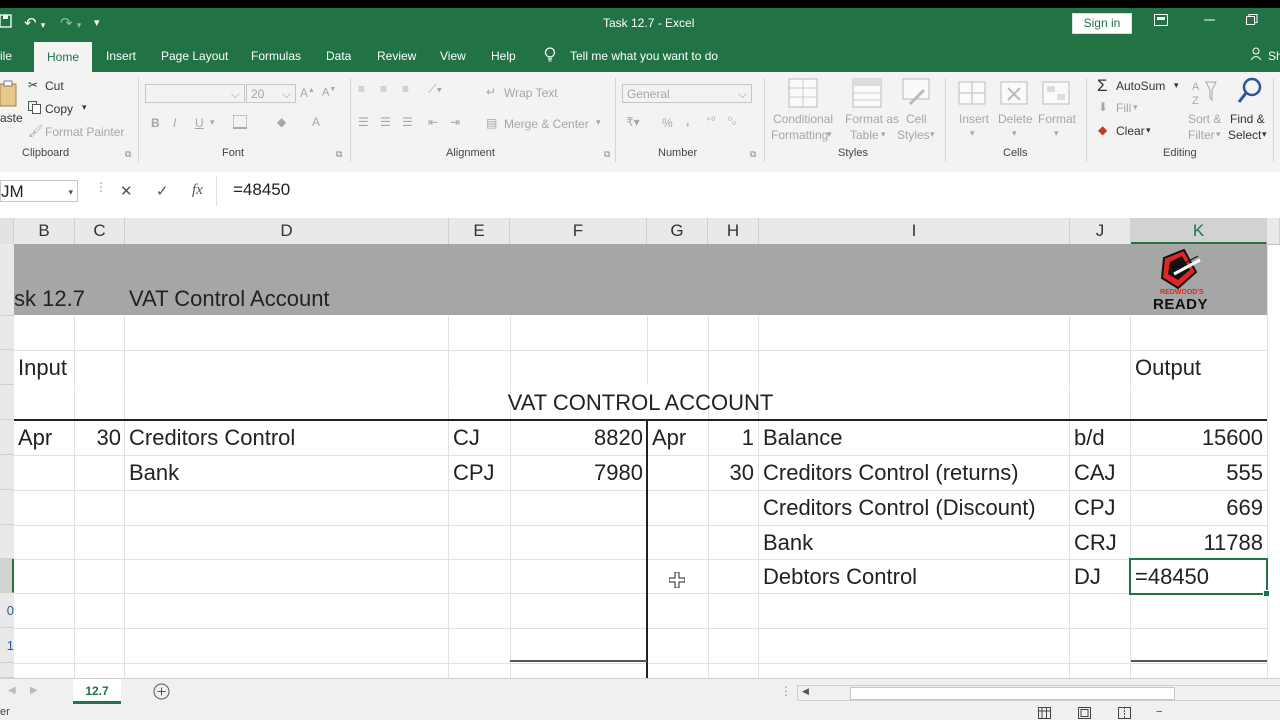 The image size is (1280, 722). I want to click on insert-cells-icon, so click(973, 94).